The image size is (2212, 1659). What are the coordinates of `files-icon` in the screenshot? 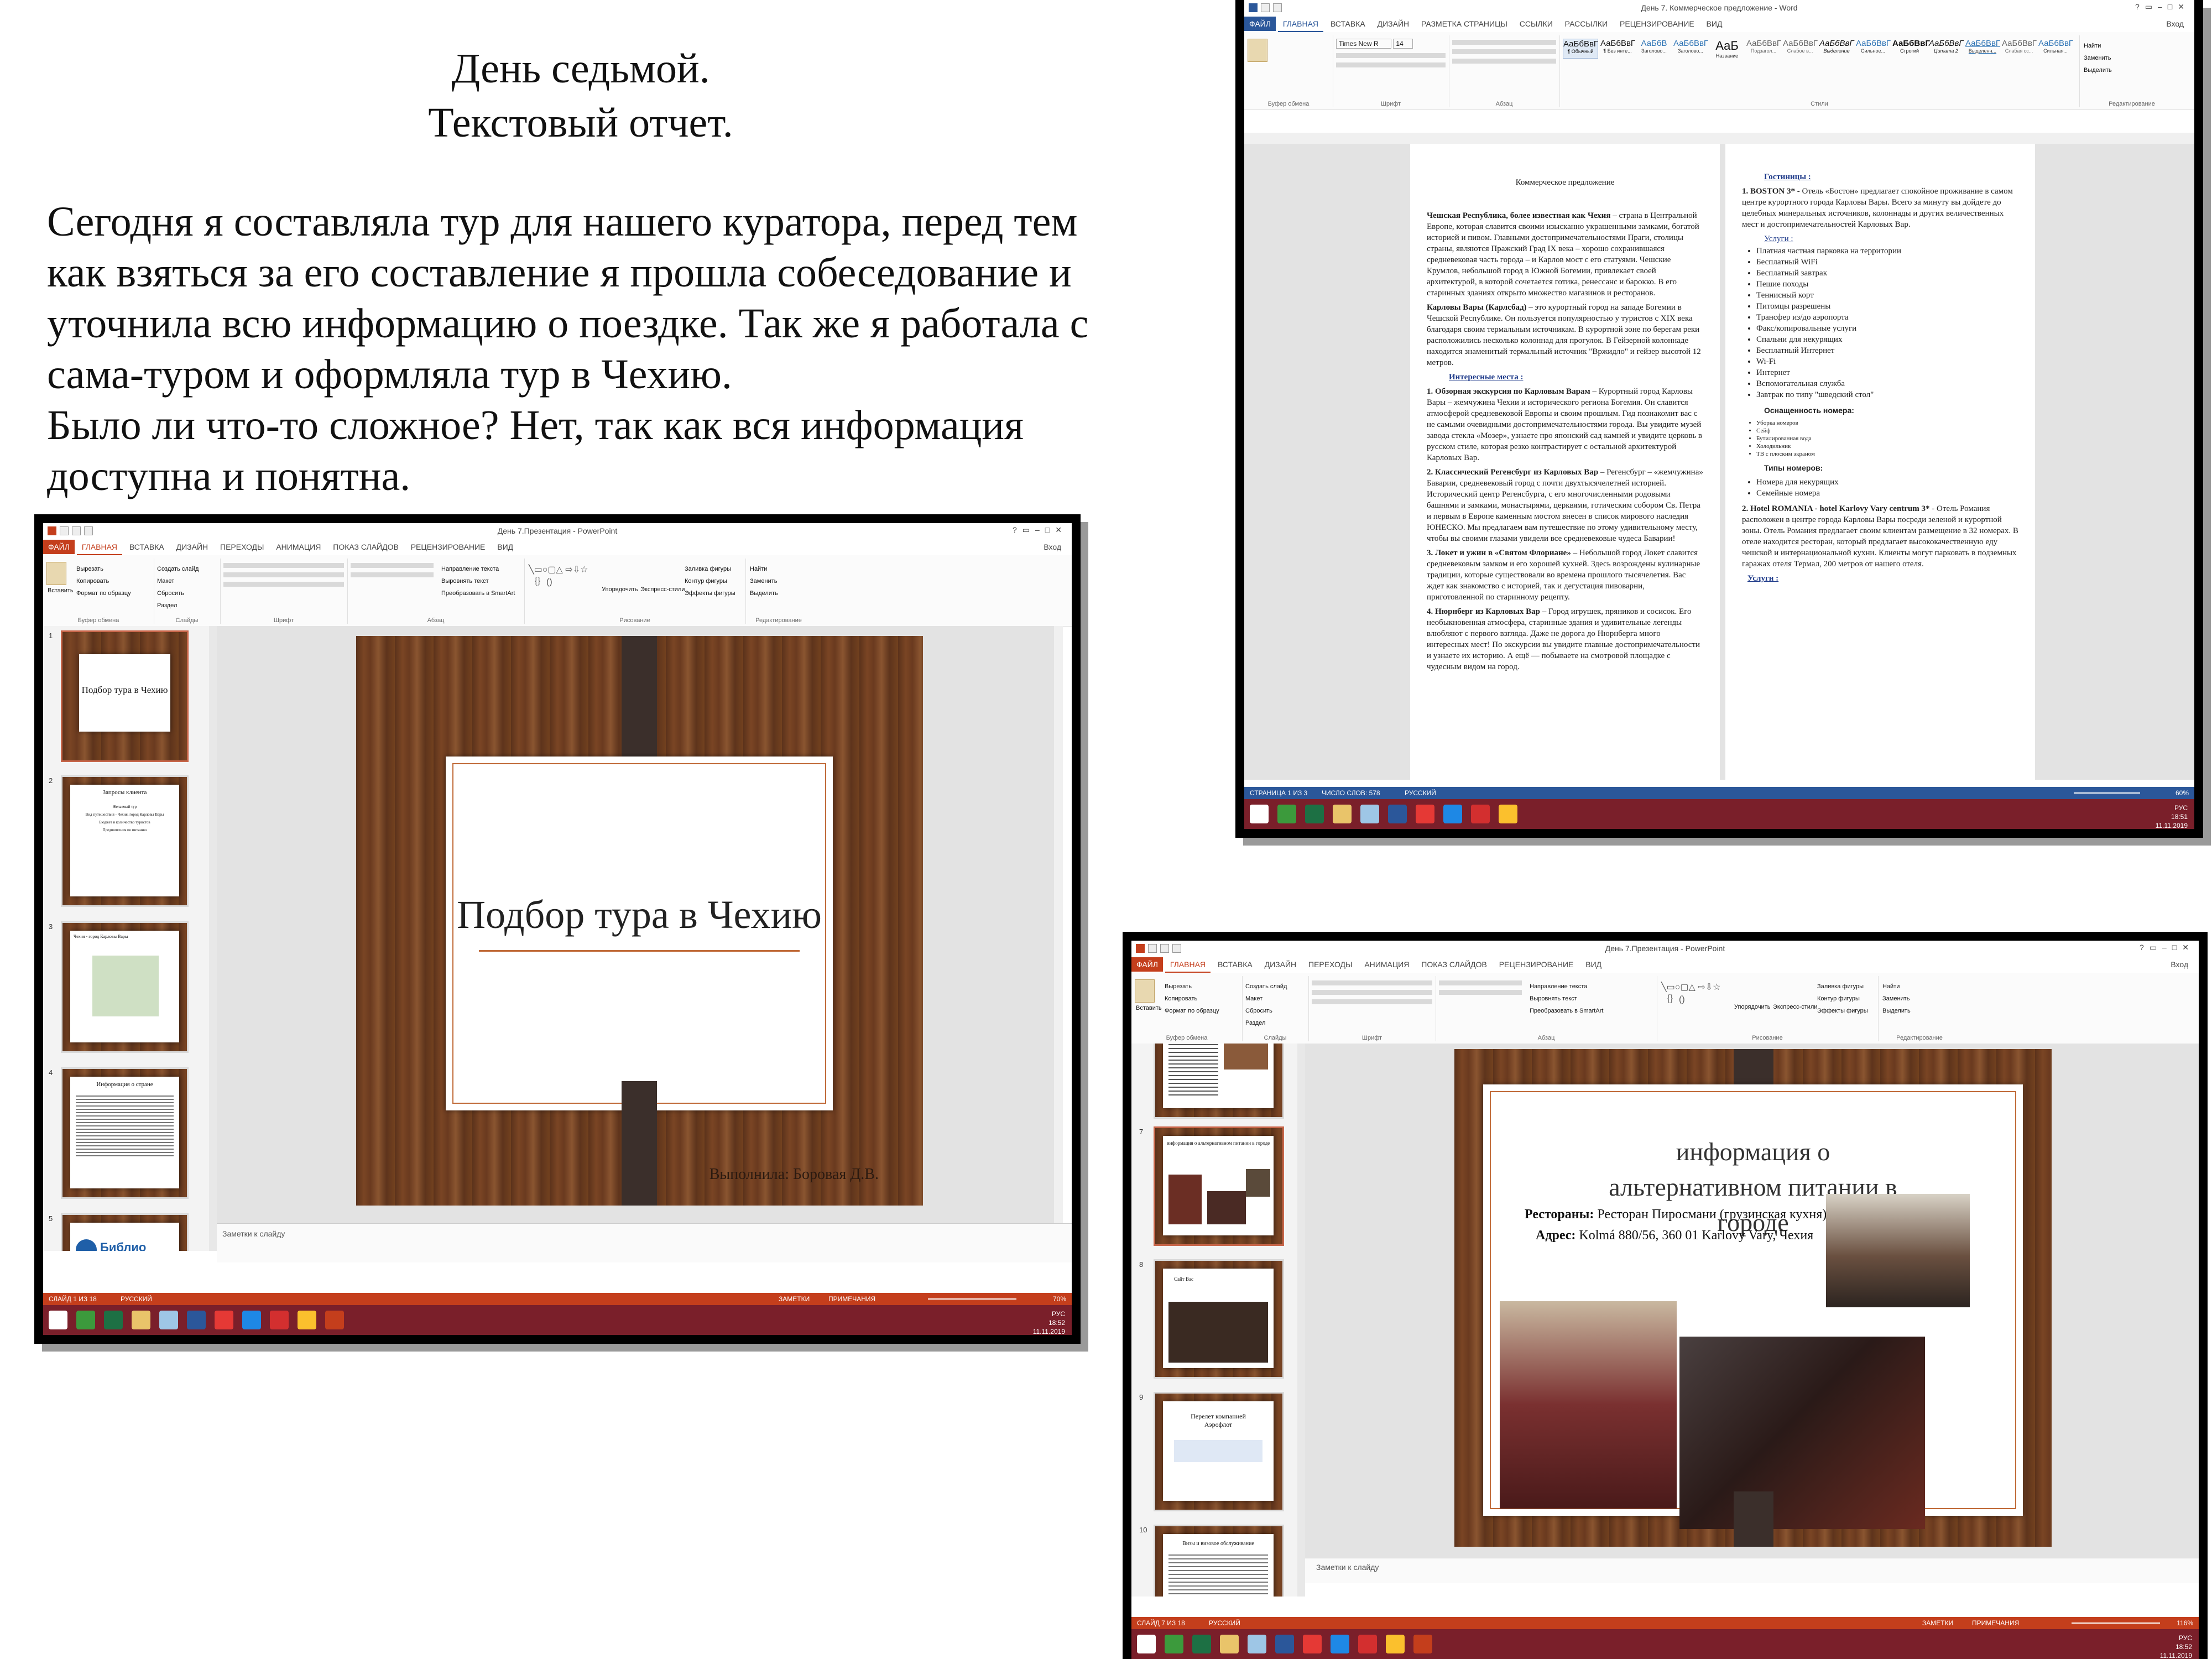 It's located at (169, 1320).